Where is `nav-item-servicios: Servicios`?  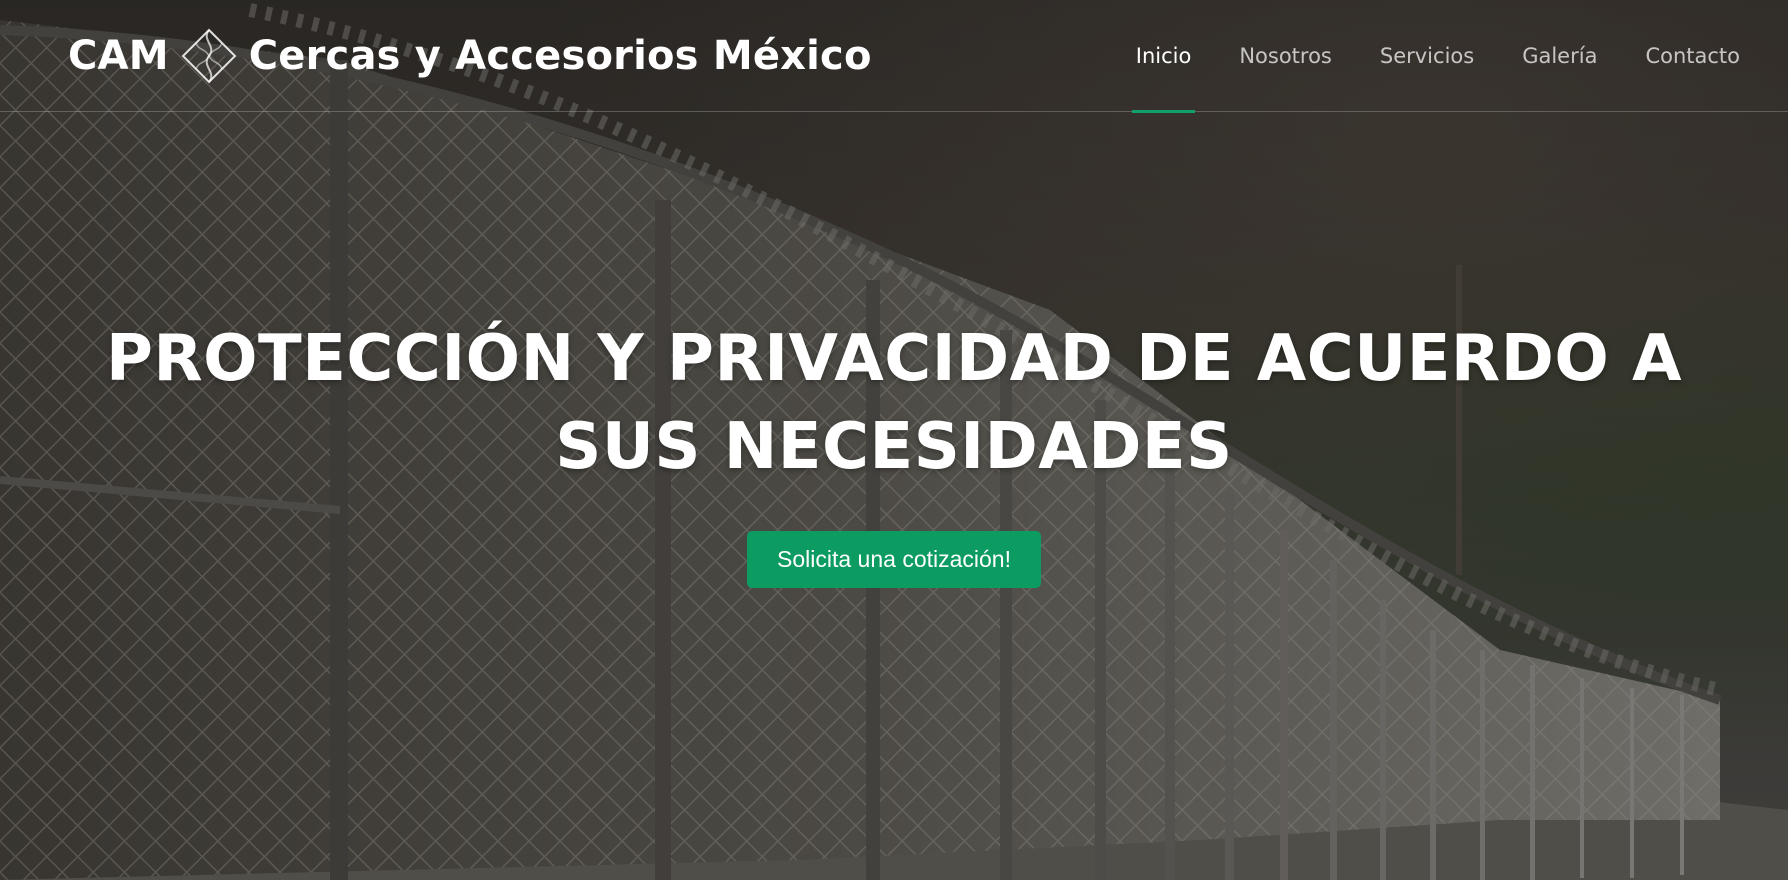
nav-item-servicios: Servicios is located at coordinates (1427, 56).